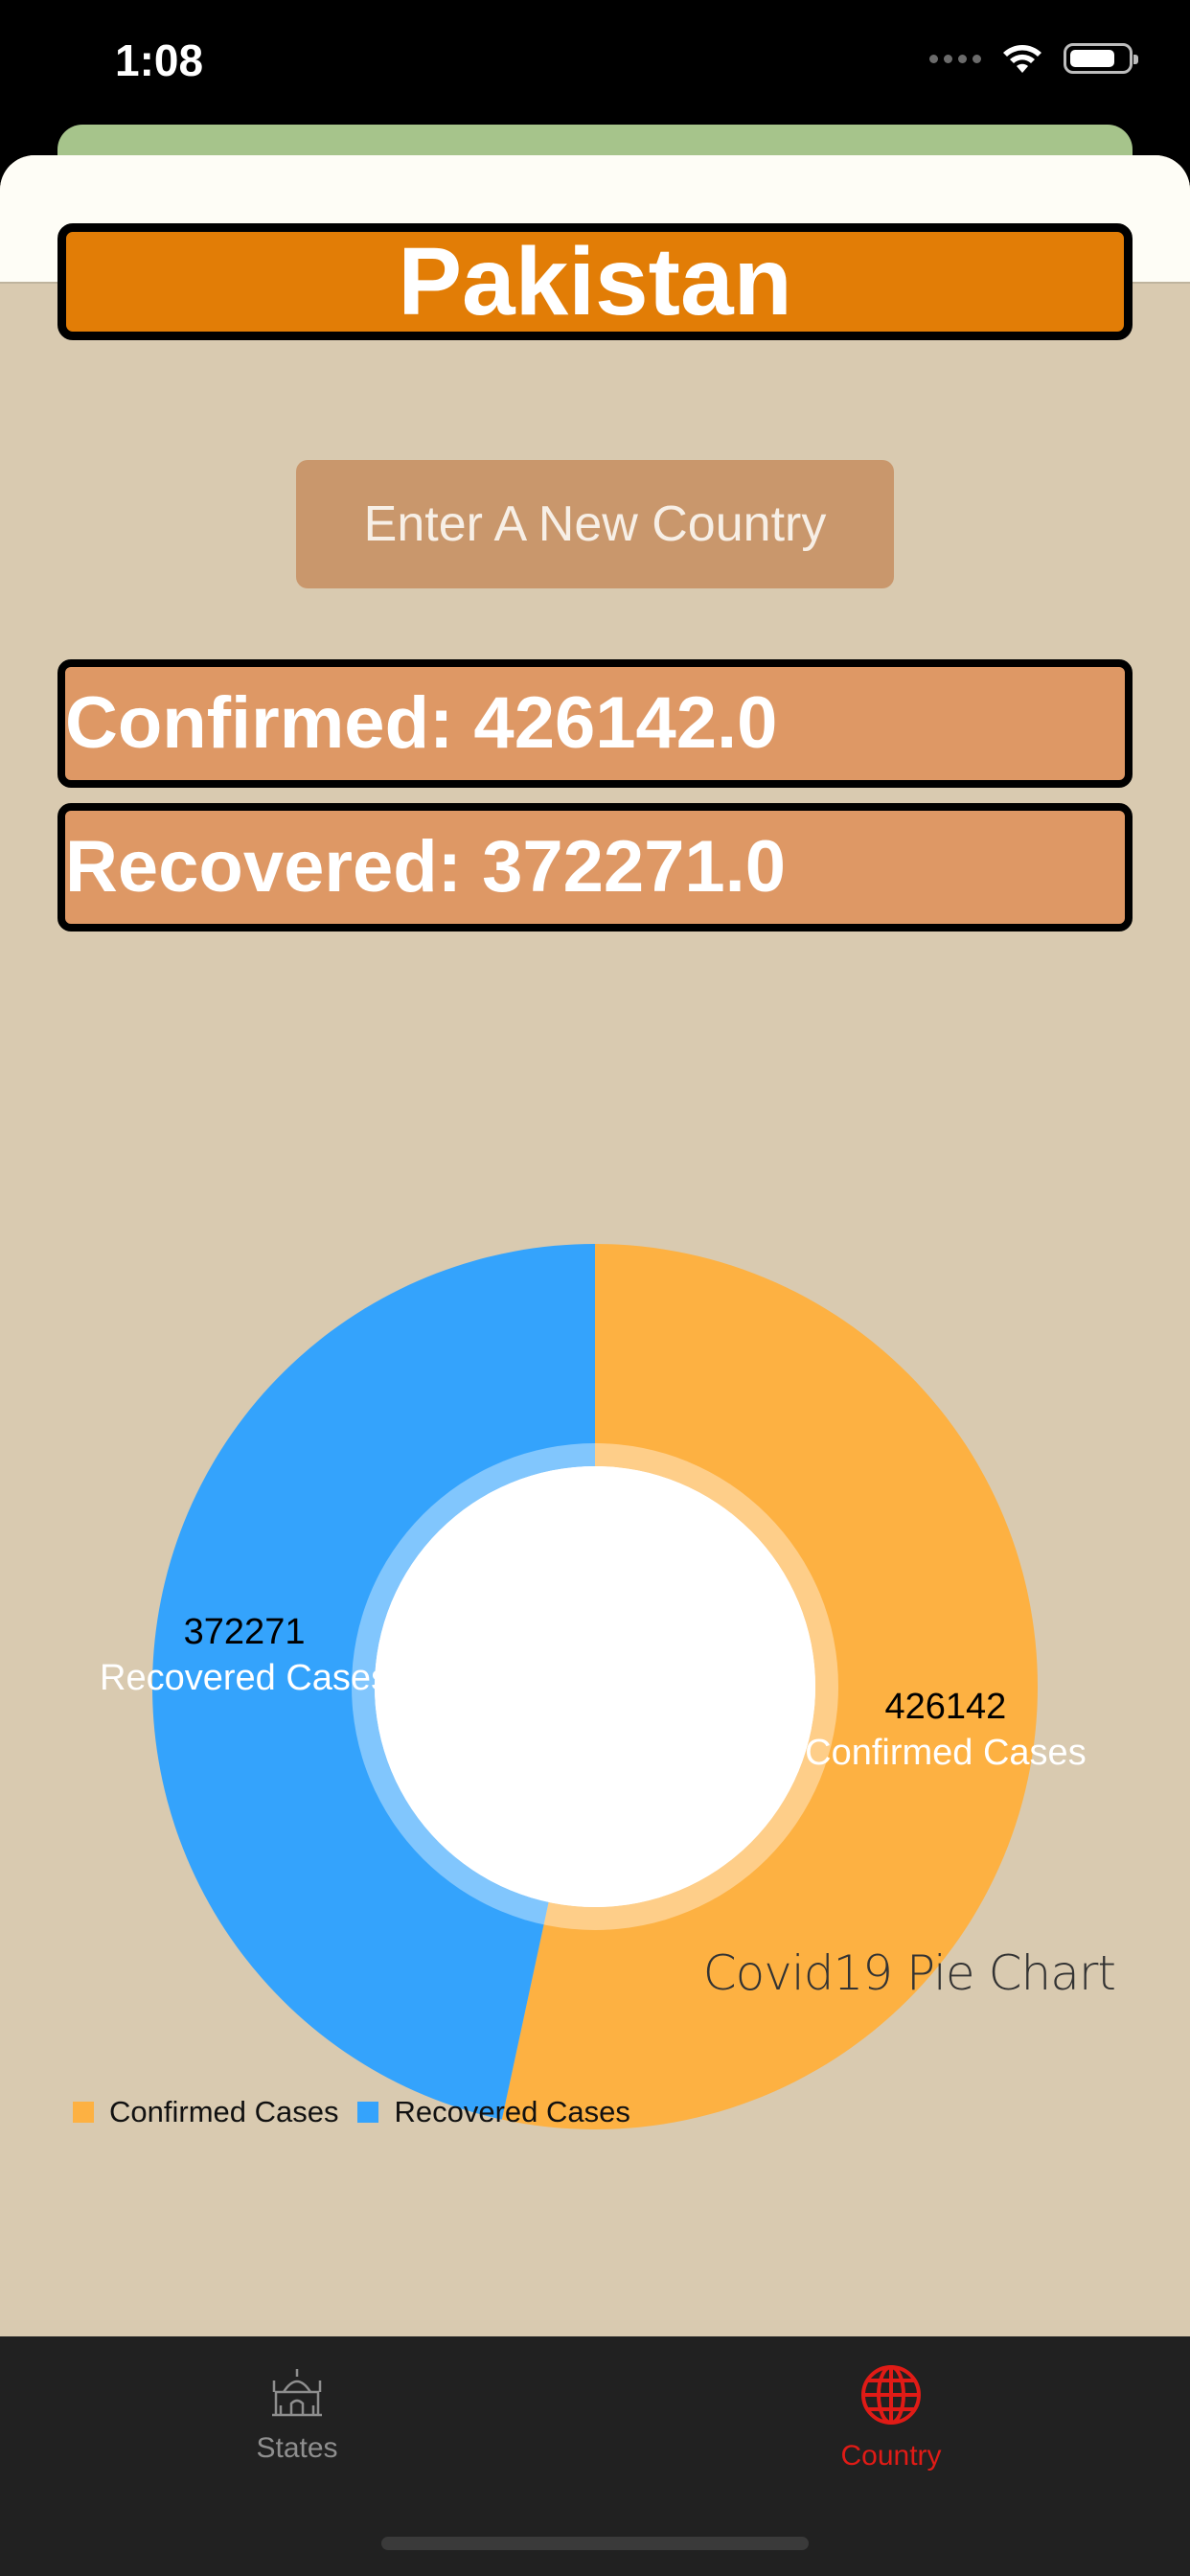 The image size is (1190, 2576). I want to click on recovered-cases-label: Recovered: 372271.0, so click(595, 867).